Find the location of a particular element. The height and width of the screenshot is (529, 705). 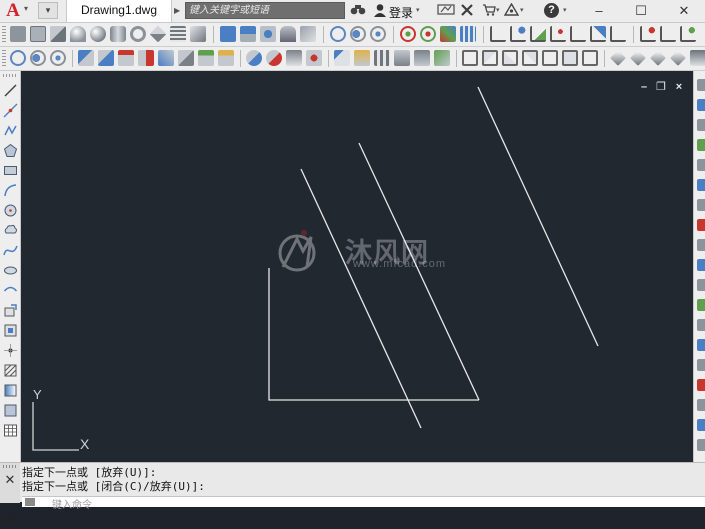

ellipse-arc-icon is located at coordinates (10, 290).